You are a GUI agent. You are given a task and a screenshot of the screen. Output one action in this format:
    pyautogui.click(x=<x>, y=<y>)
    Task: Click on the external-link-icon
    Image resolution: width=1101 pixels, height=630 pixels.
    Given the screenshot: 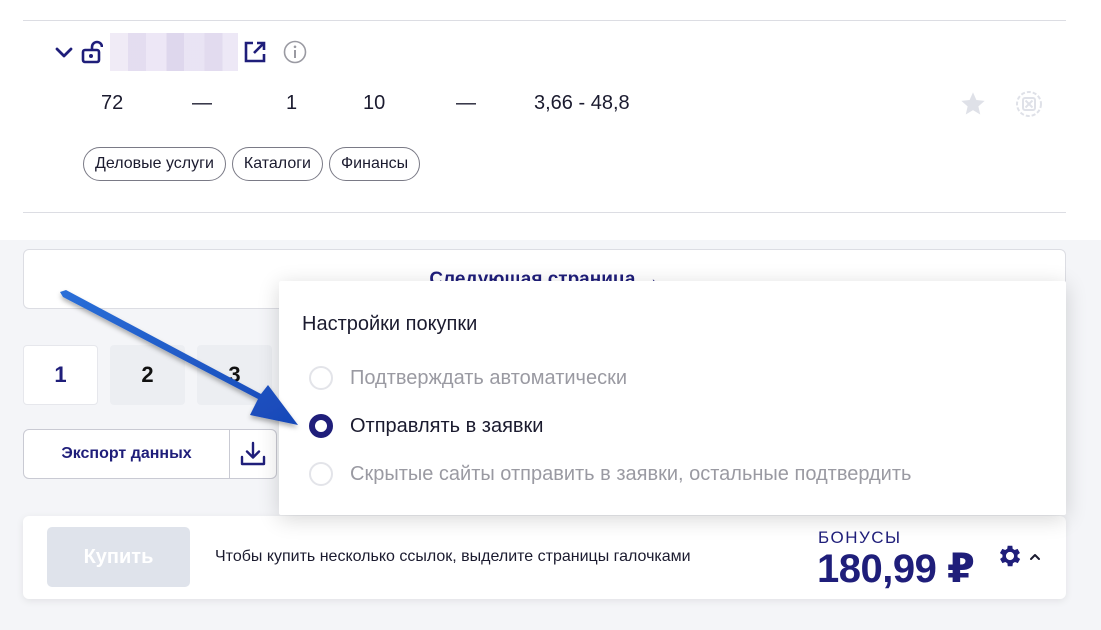 What is the action you would take?
    pyautogui.click(x=255, y=52)
    